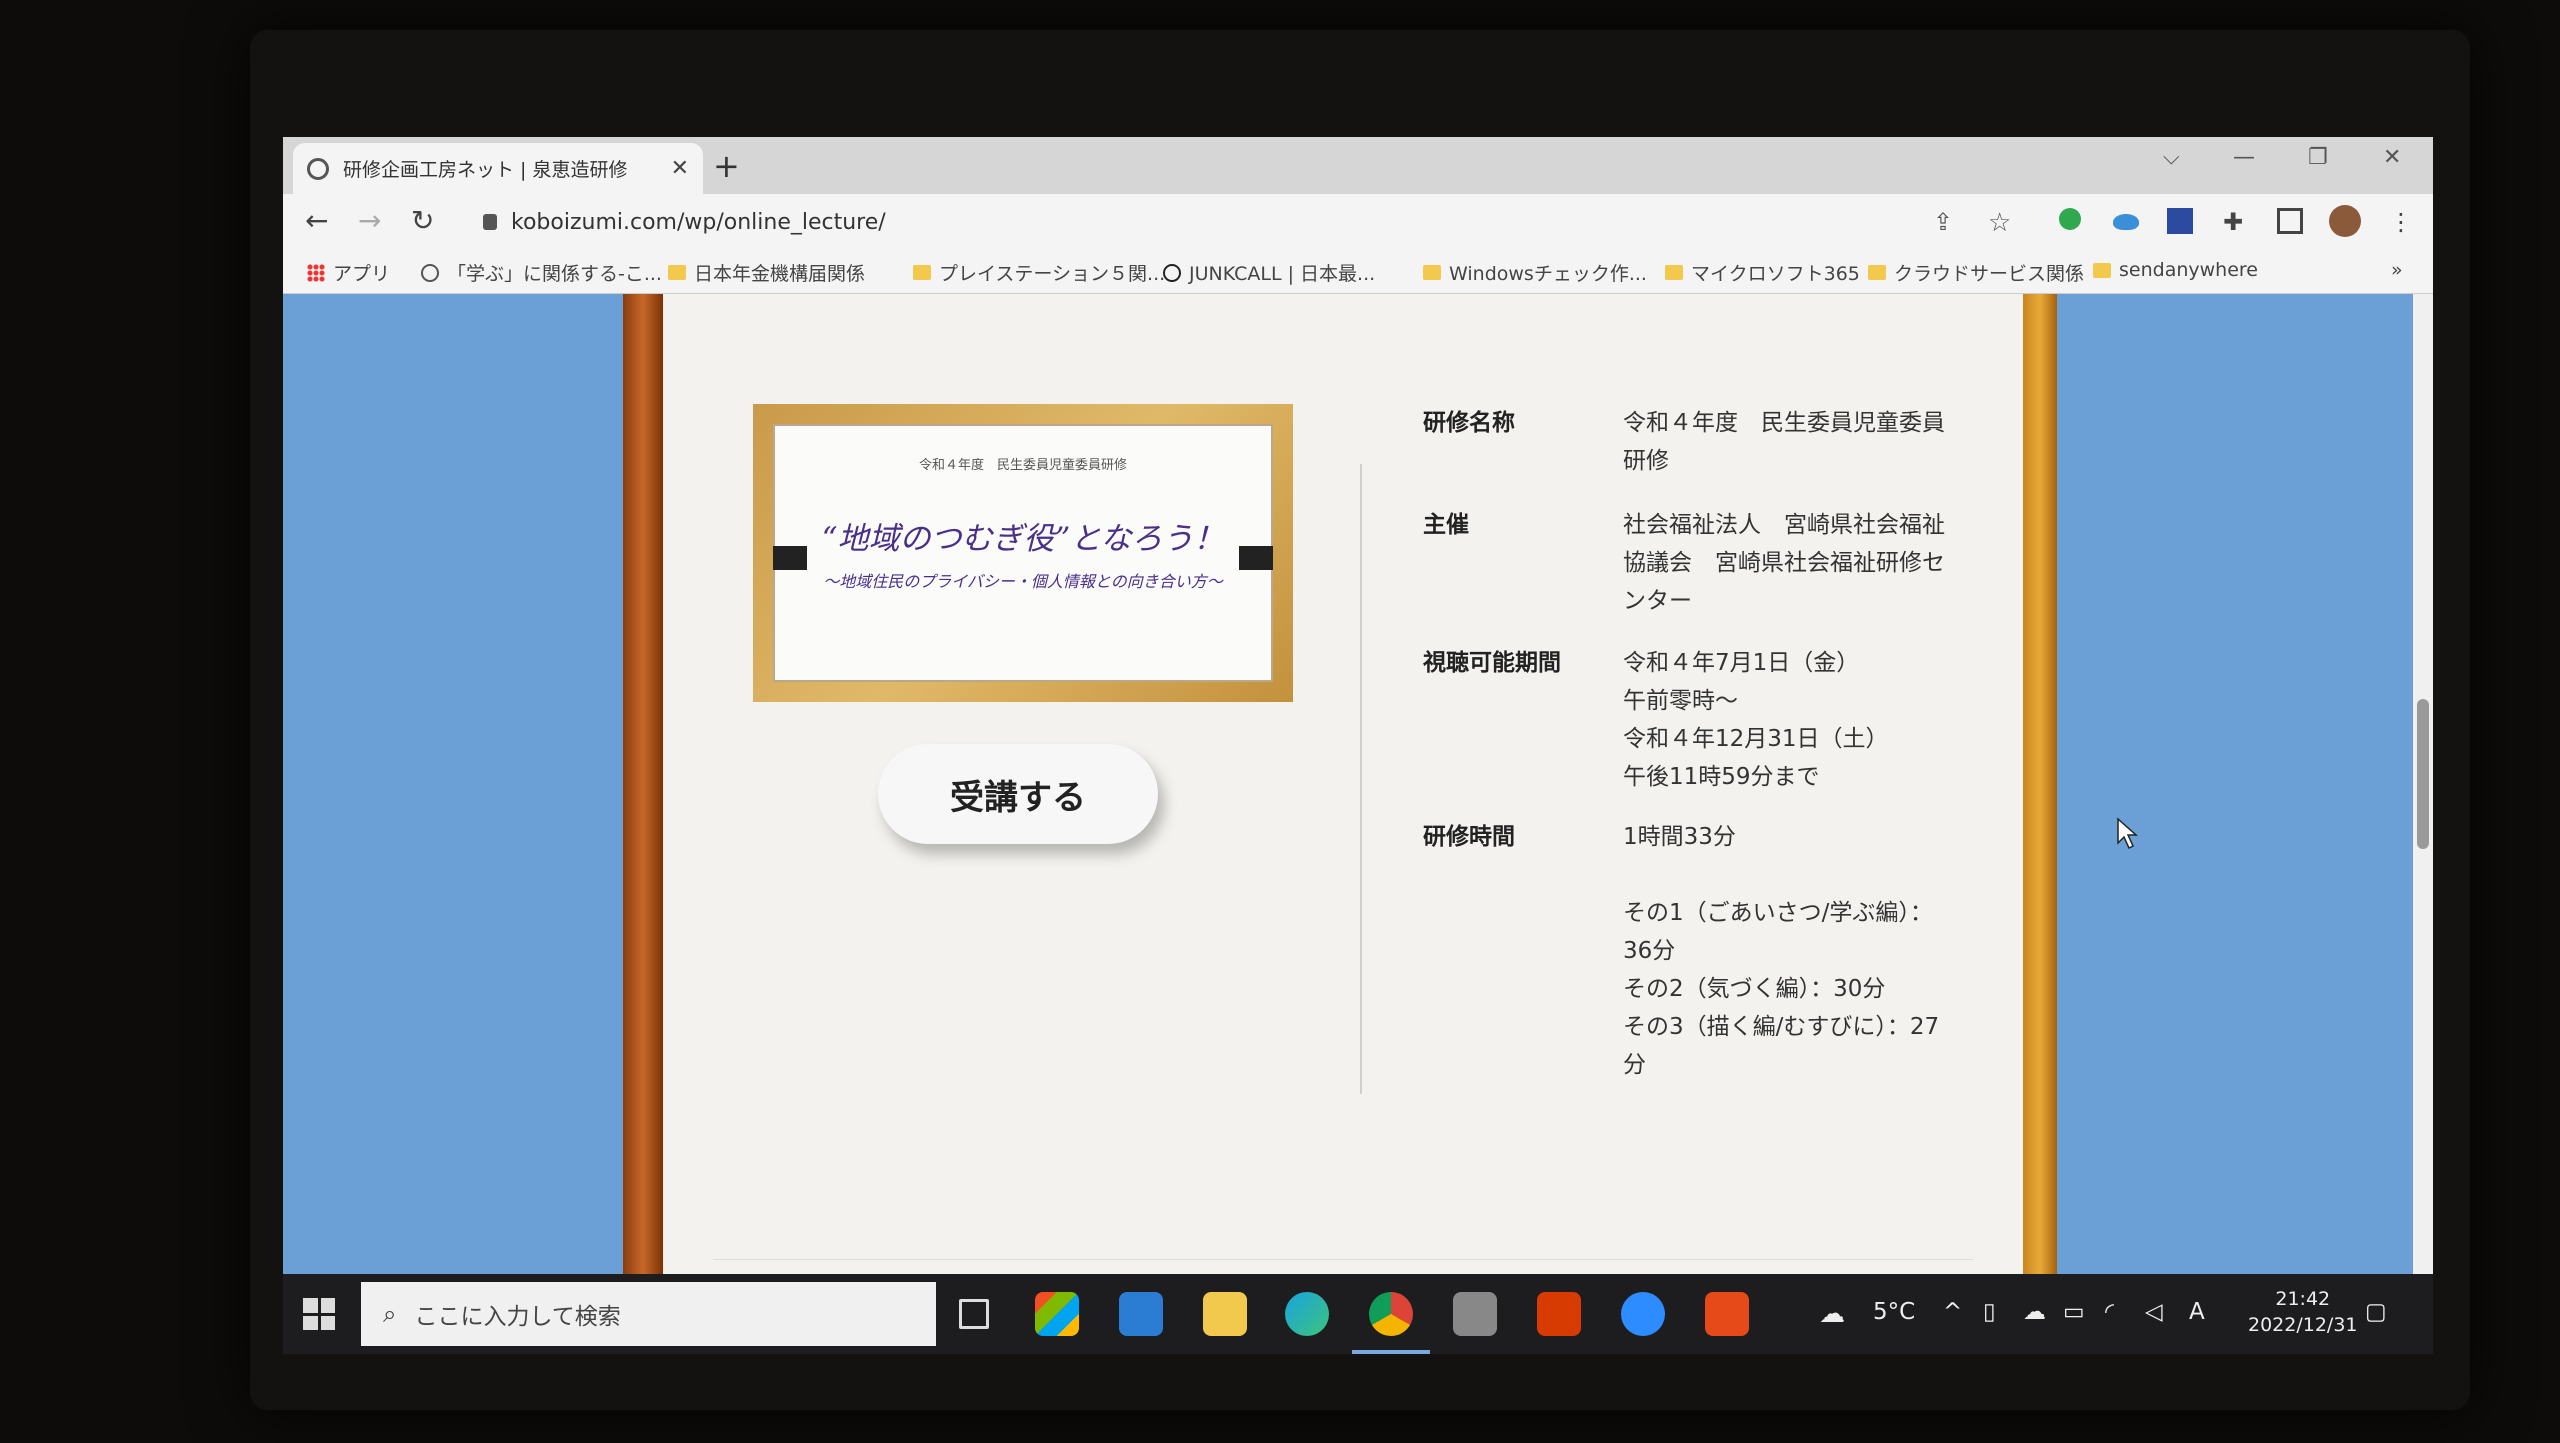 Image resolution: width=2560 pixels, height=1443 pixels. Describe the element at coordinates (2290, 221) in the screenshot. I see `side-panel-icon` at that location.